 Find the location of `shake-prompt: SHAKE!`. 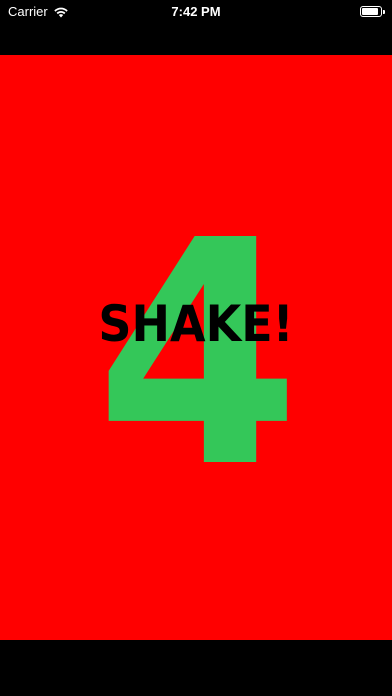

shake-prompt: SHAKE! is located at coordinates (196, 324).